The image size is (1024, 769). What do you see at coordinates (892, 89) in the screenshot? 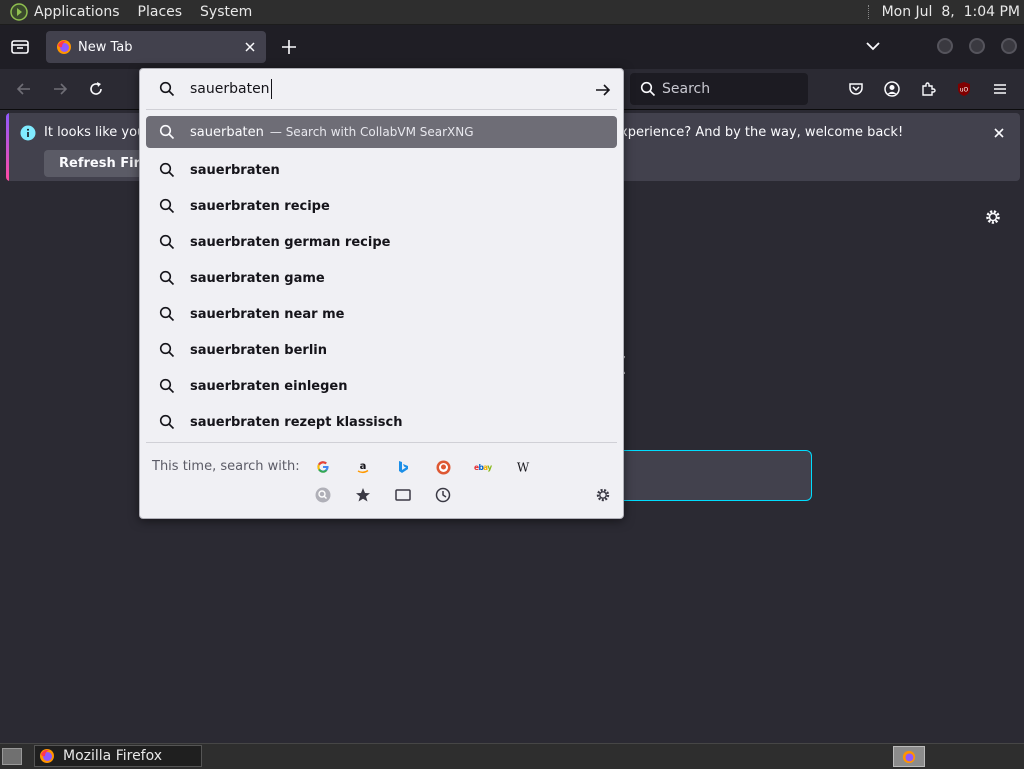
I see `account-icon` at bounding box center [892, 89].